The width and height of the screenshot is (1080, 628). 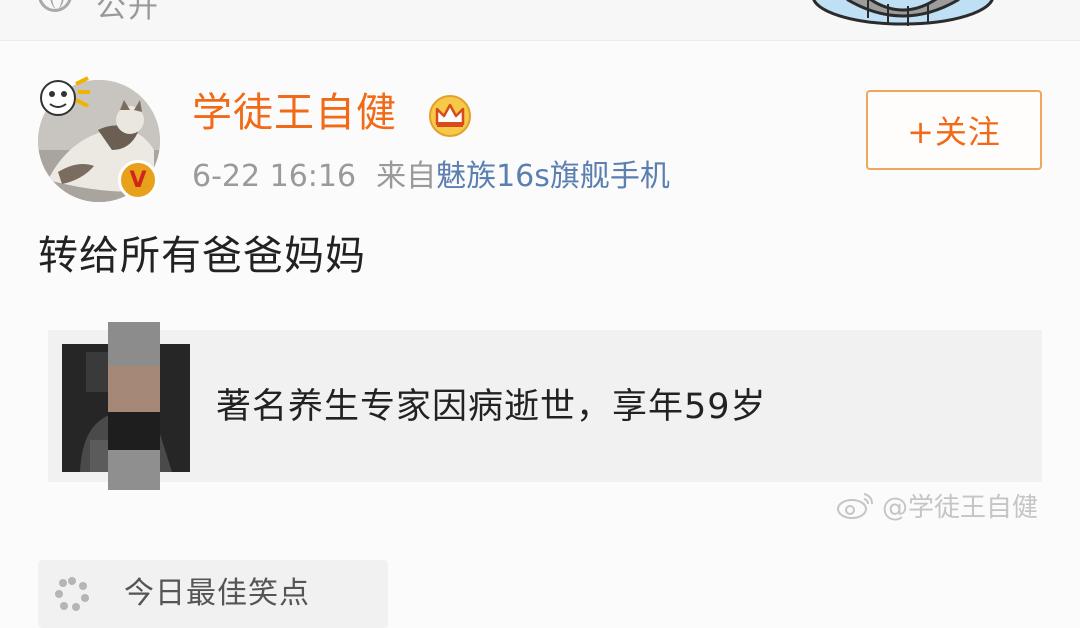 I want to click on card-title: 著名养生专家因病逝世，享年59岁, so click(x=491, y=407).